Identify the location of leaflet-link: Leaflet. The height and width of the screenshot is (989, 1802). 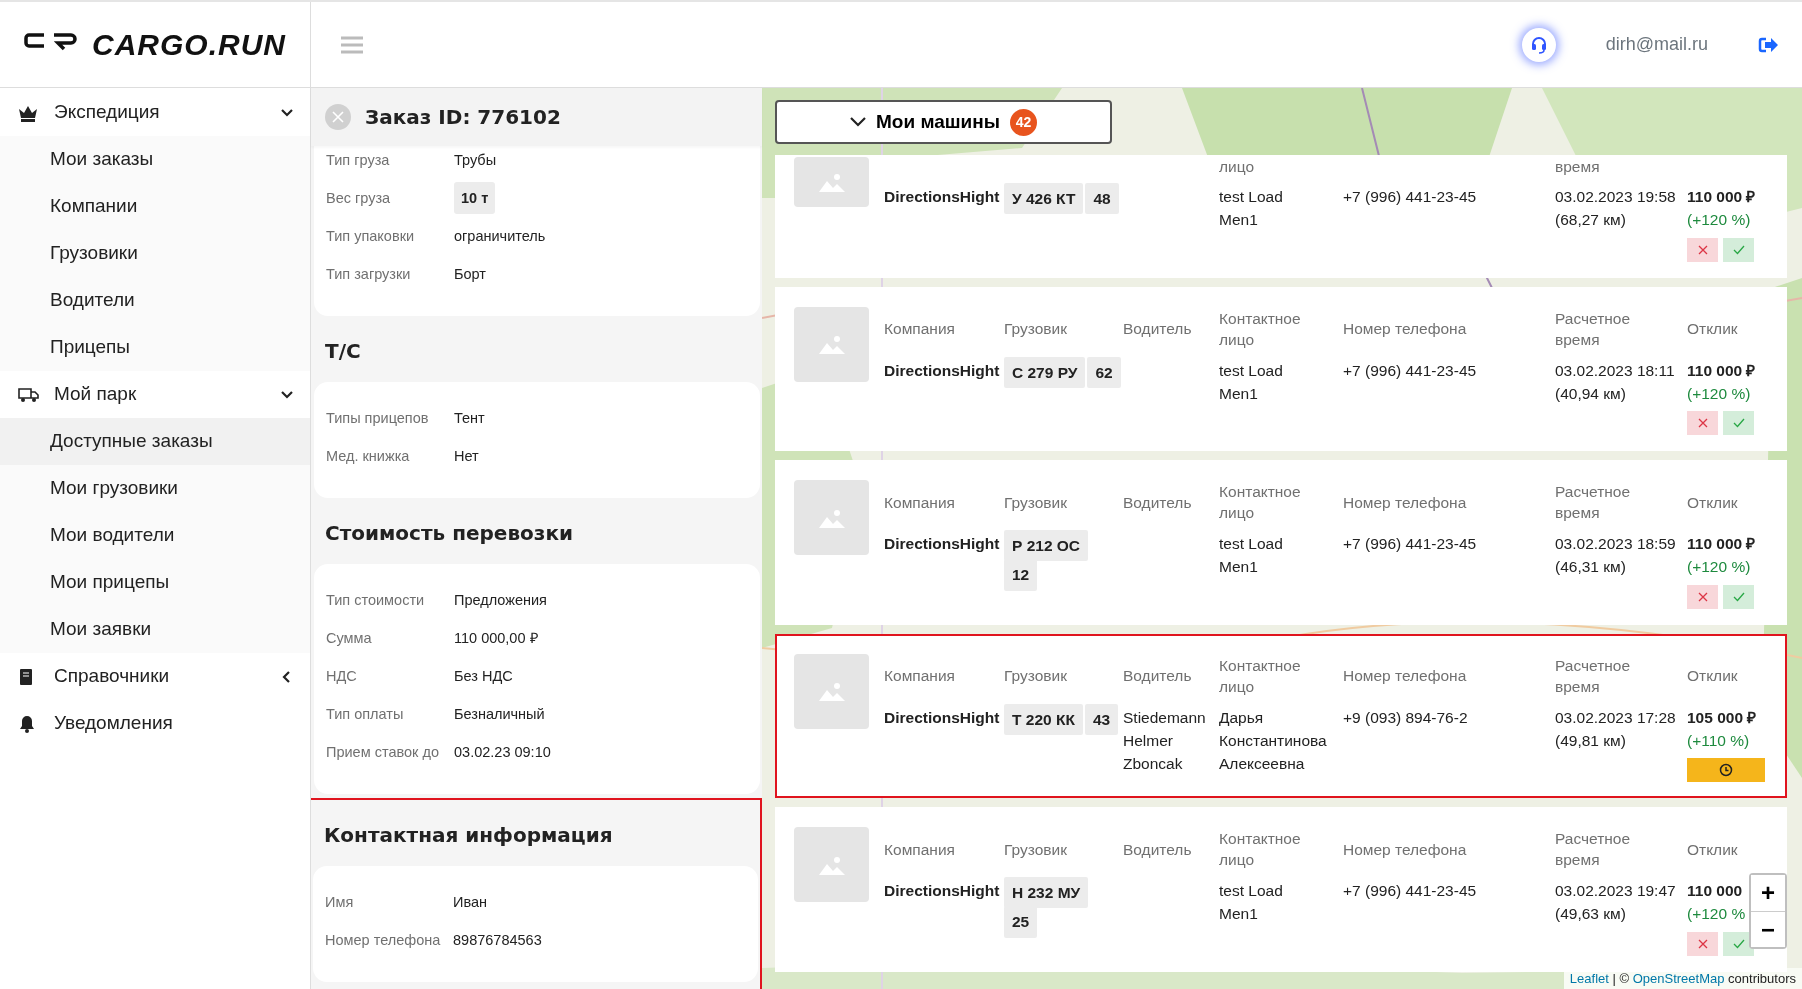
(1589, 978).